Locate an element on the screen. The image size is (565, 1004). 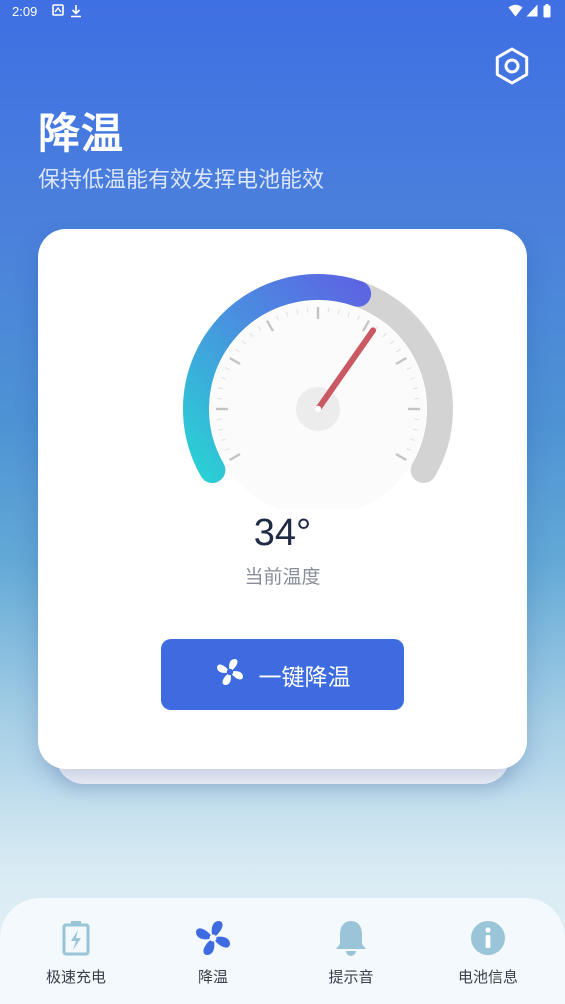
notification-icon is located at coordinates (58, 12).